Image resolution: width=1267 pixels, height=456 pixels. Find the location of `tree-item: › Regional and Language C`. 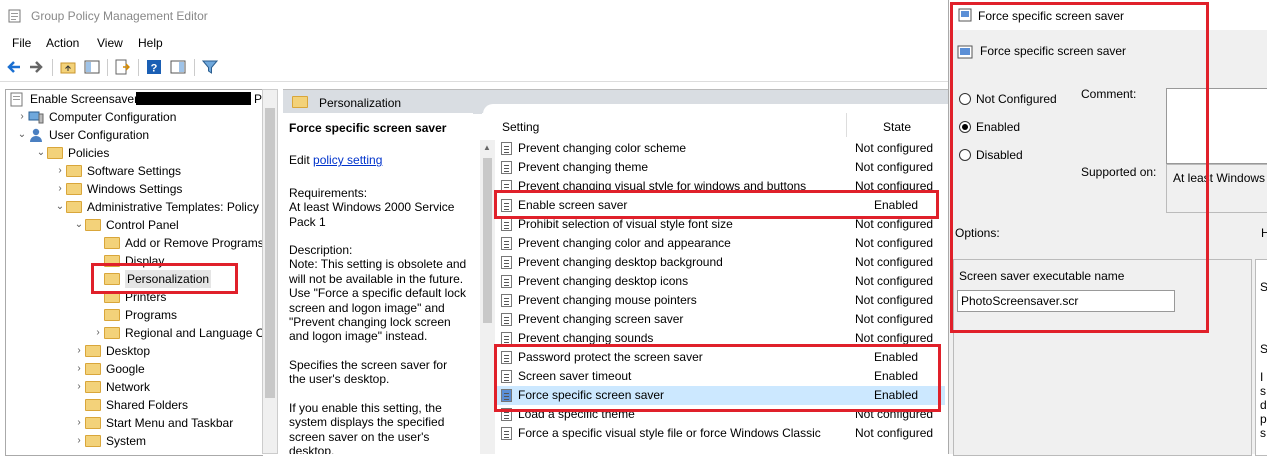

tree-item: › Regional and Language C is located at coordinates (134, 333).